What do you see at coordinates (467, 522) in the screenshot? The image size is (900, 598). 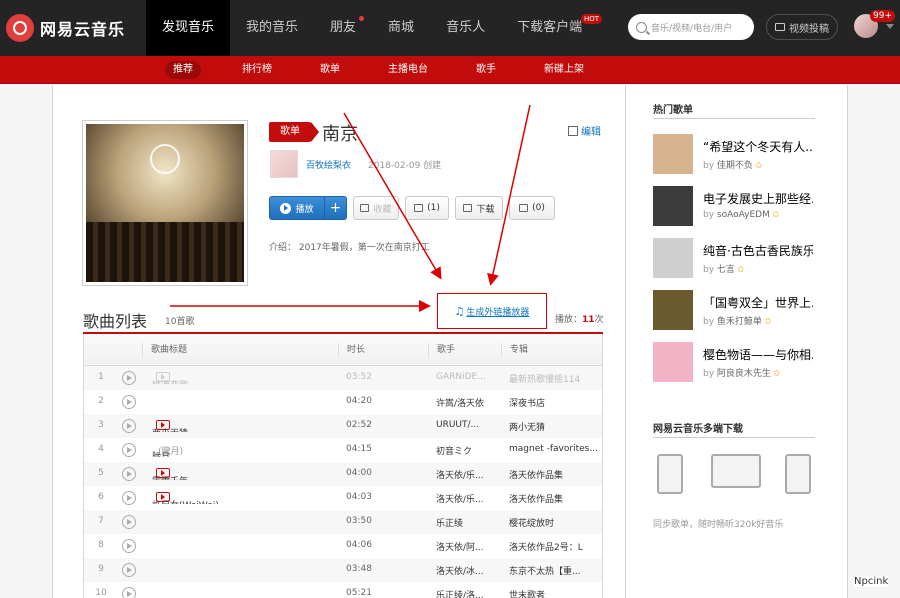 I see `song-artist: 乐正绫` at bounding box center [467, 522].